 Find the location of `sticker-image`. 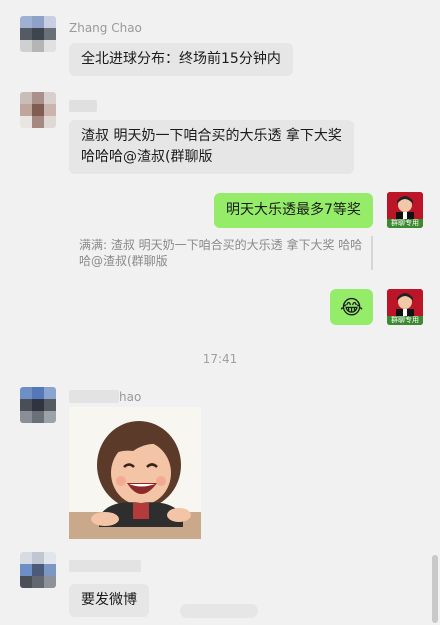

sticker-image is located at coordinates (135, 473).